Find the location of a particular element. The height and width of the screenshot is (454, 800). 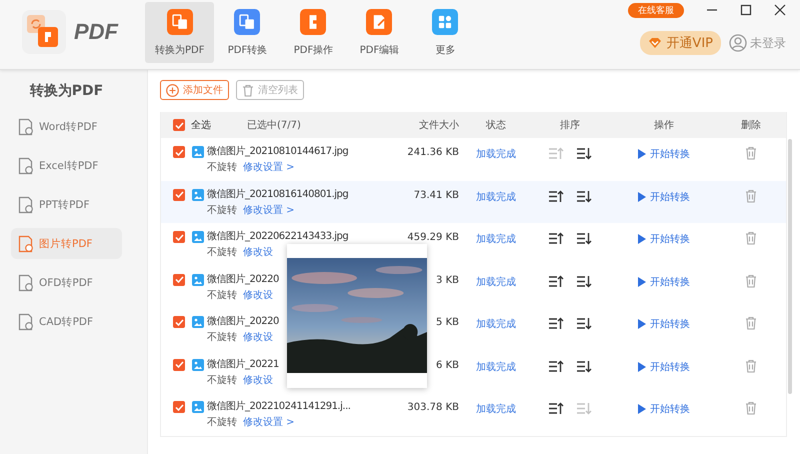

clear-list-button: 清空列表 is located at coordinates (270, 90).